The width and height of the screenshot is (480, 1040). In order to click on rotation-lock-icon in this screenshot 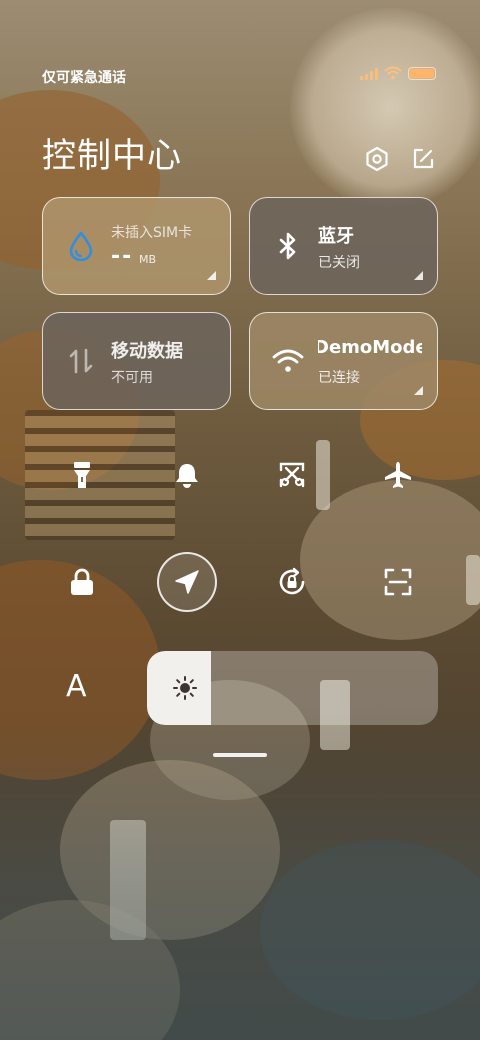, I will do `click(292, 581)`.